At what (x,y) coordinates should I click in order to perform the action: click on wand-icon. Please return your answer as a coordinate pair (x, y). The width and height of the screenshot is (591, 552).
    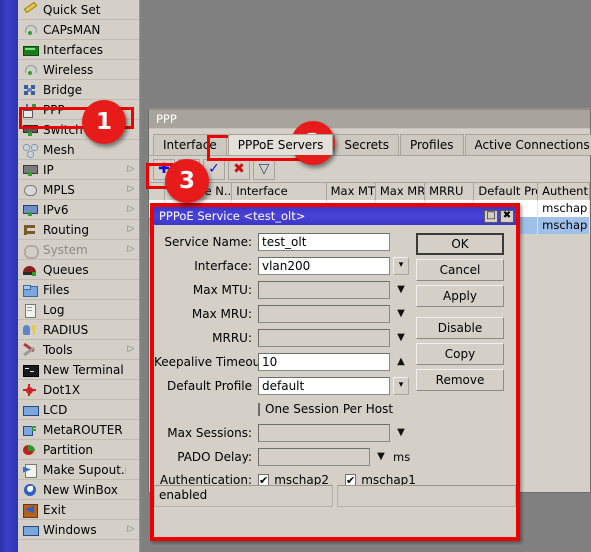
    Looking at the image, I should click on (30, 9).